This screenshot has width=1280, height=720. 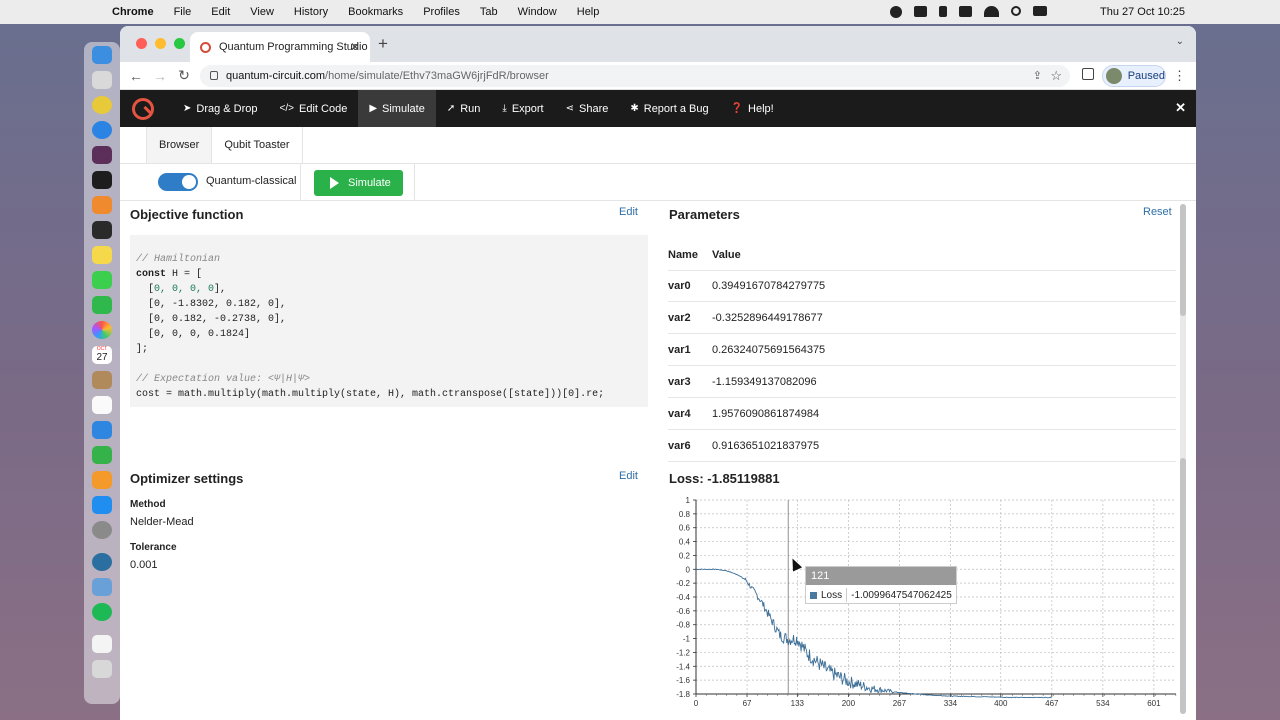 What do you see at coordinates (141, 43) in the screenshot?
I see `close-window-button` at bounding box center [141, 43].